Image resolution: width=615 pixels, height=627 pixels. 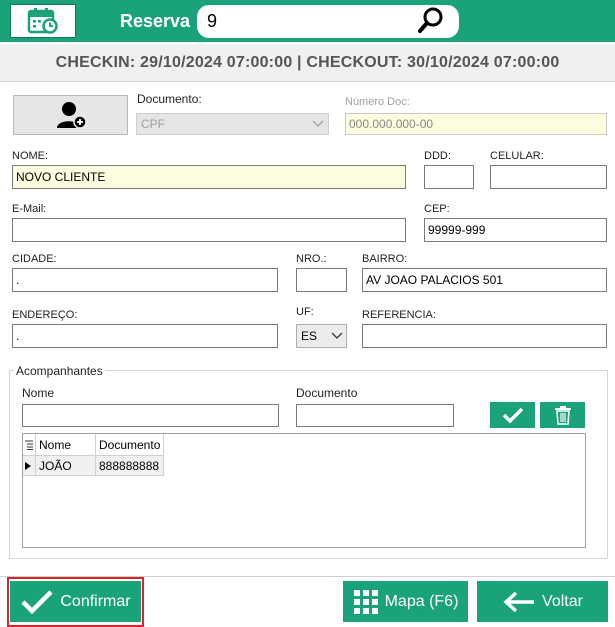 I want to click on uf-selected-value: ES, so click(x=309, y=336).